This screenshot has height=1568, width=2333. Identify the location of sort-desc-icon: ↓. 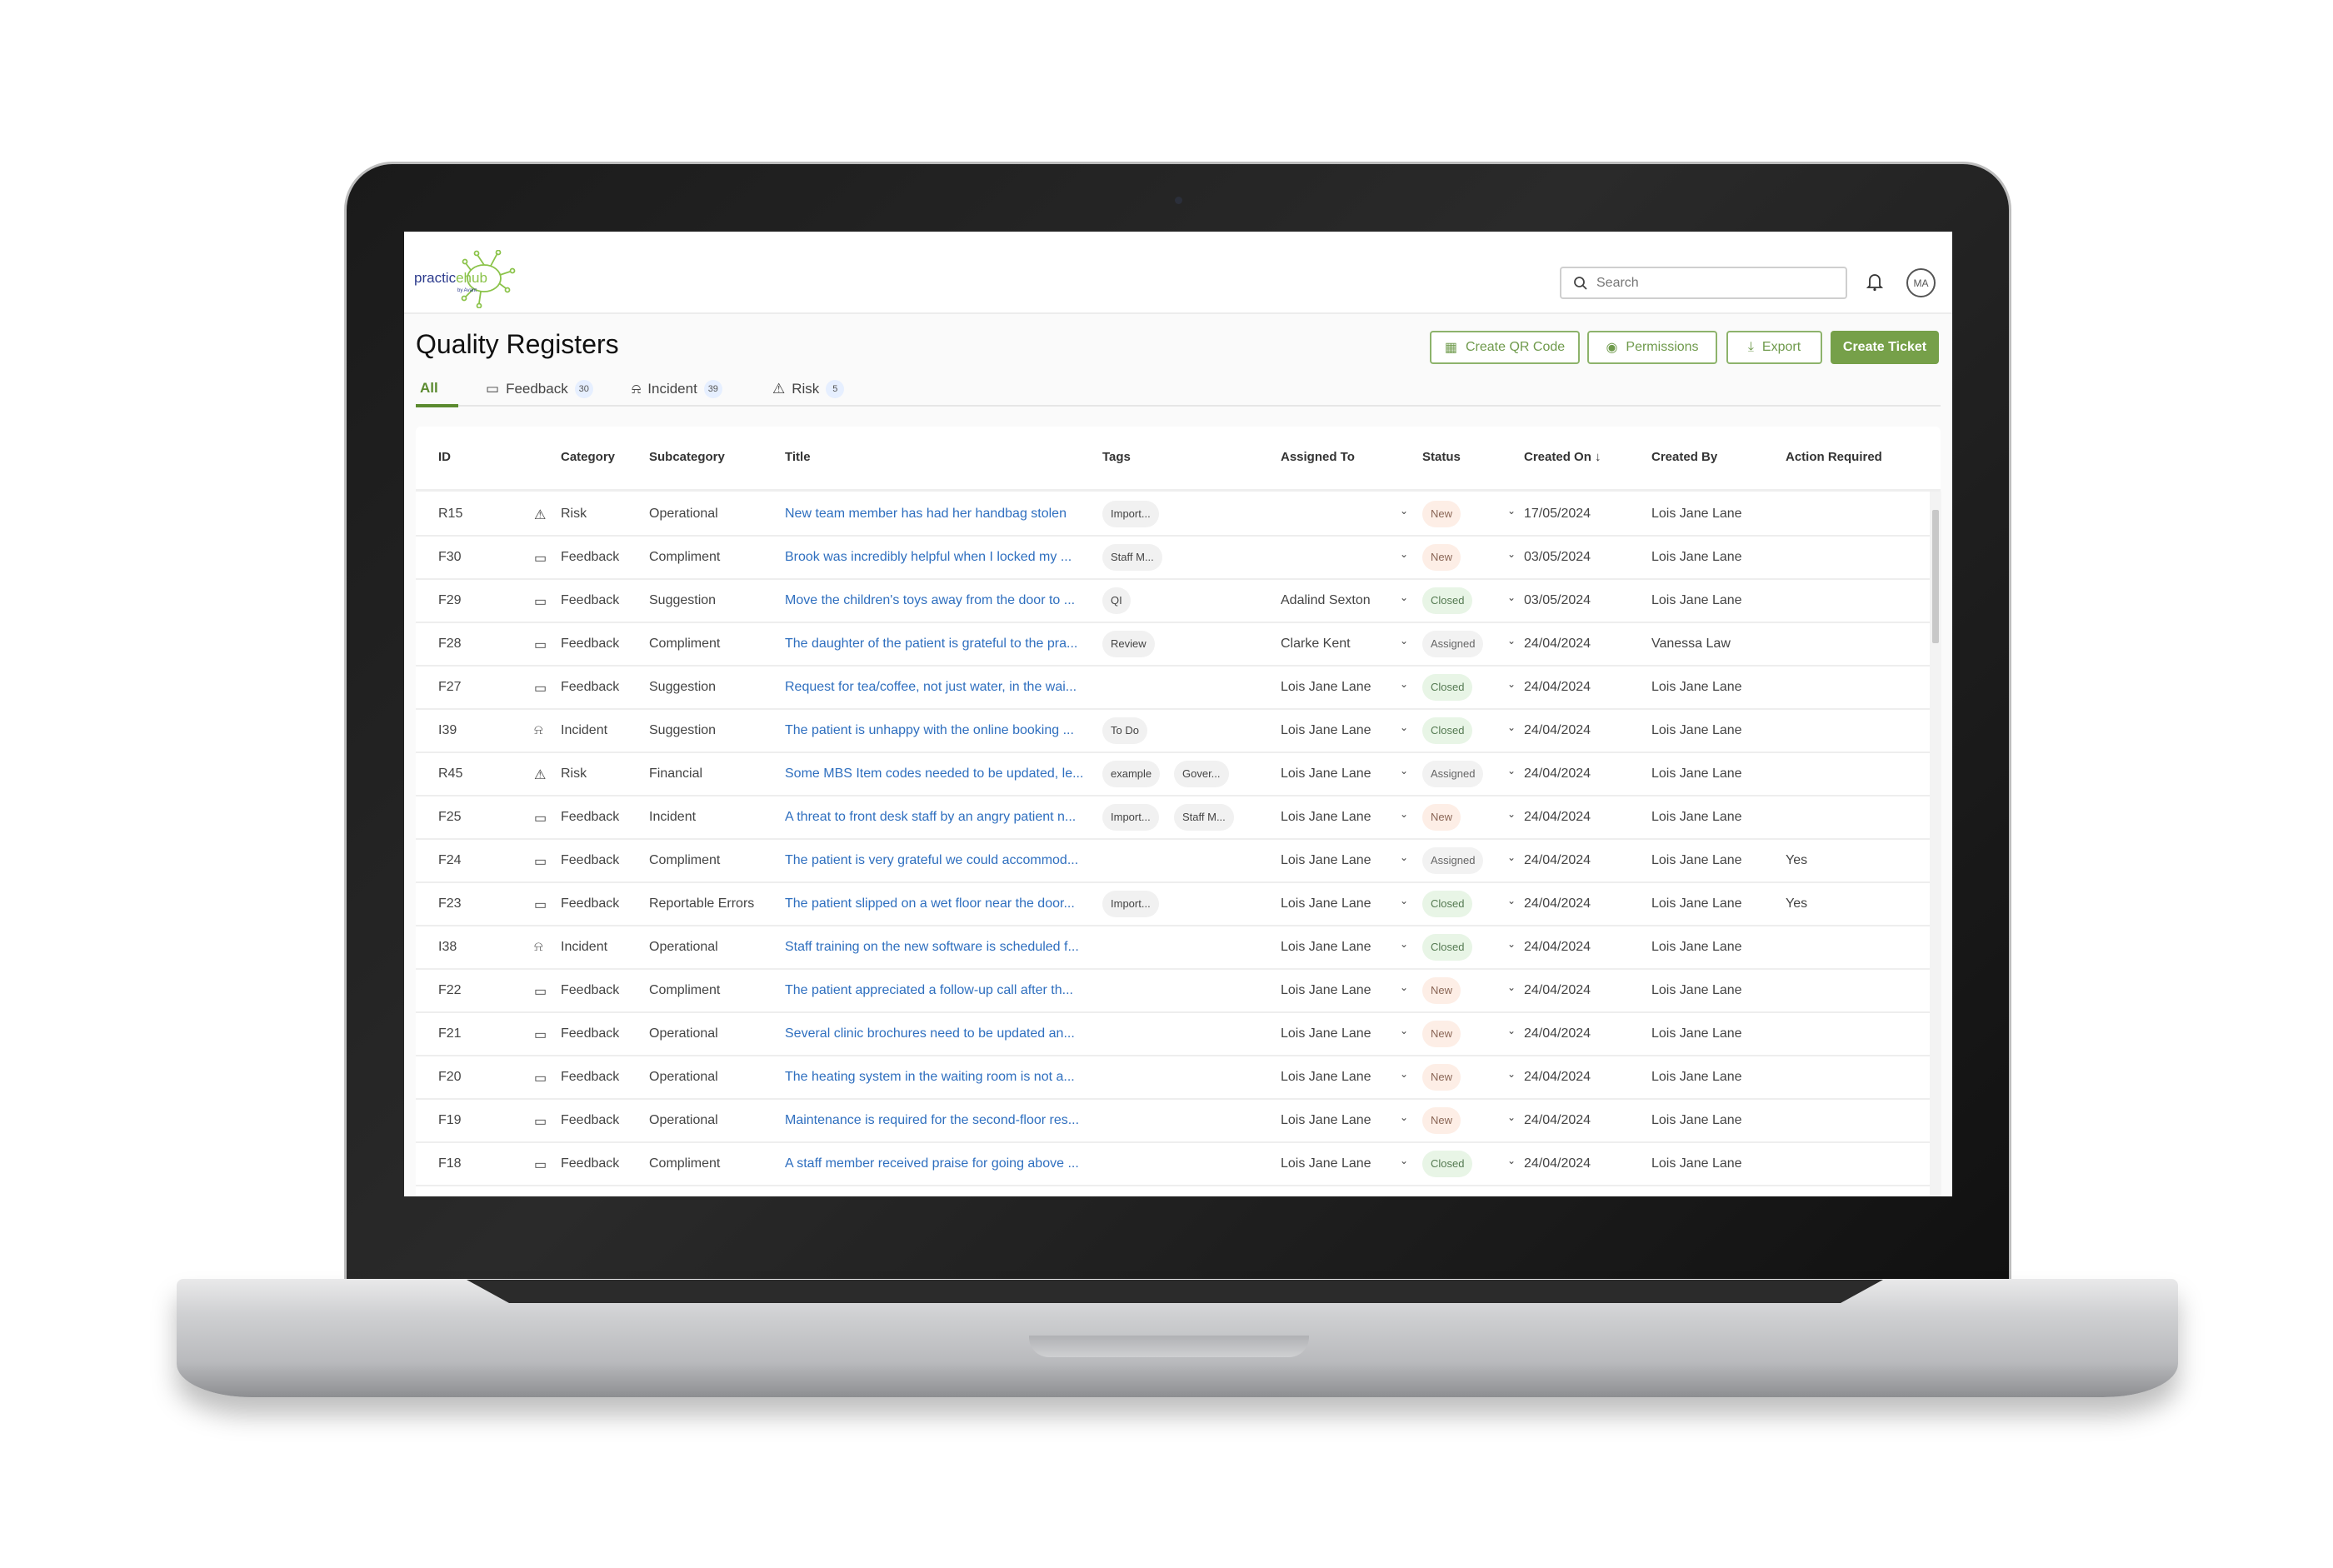
(1596, 457).